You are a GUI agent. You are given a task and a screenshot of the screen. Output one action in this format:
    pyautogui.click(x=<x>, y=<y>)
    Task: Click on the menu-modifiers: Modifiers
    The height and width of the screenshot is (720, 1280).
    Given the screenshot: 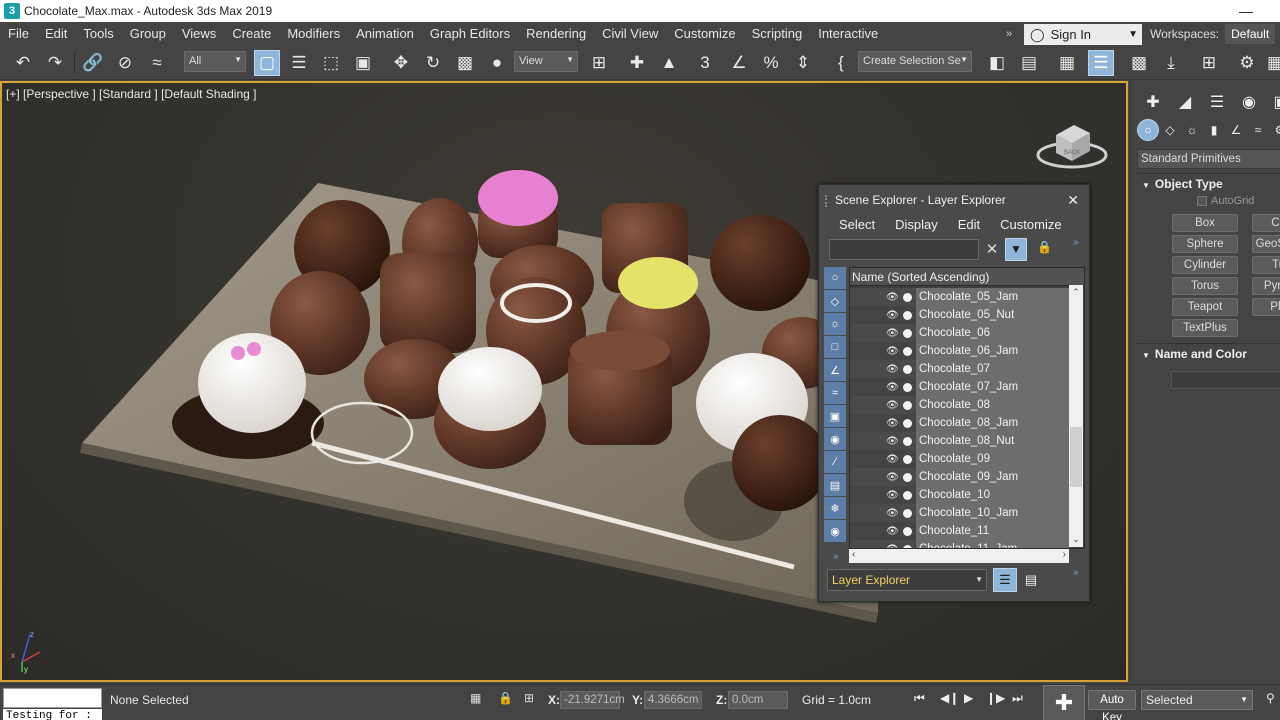 What is the action you would take?
    pyautogui.click(x=313, y=34)
    